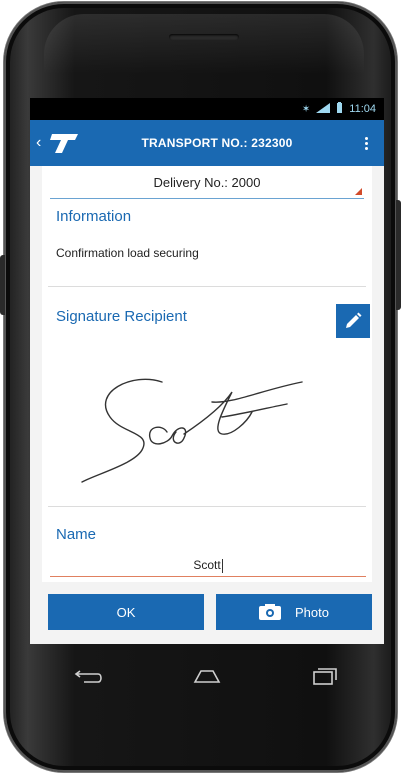 This screenshot has height=778, width=401. I want to click on ok-label: OK, so click(126, 612).